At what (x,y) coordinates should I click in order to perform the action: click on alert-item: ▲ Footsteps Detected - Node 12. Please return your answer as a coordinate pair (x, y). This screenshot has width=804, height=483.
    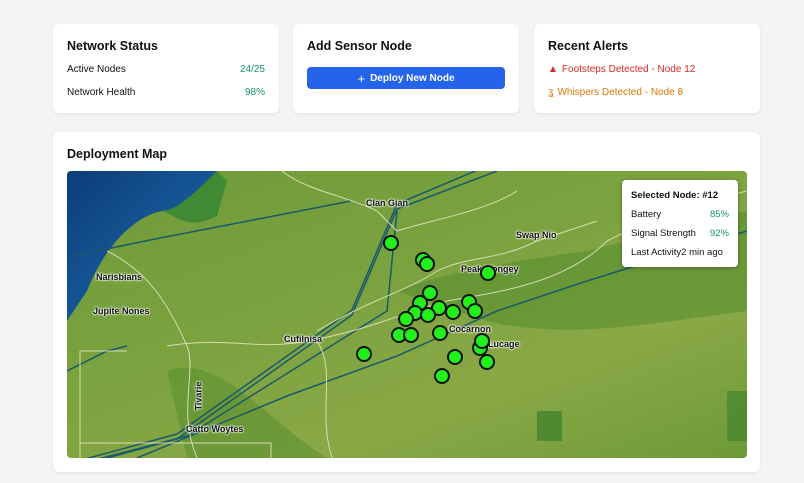
    Looking at the image, I should click on (621, 69).